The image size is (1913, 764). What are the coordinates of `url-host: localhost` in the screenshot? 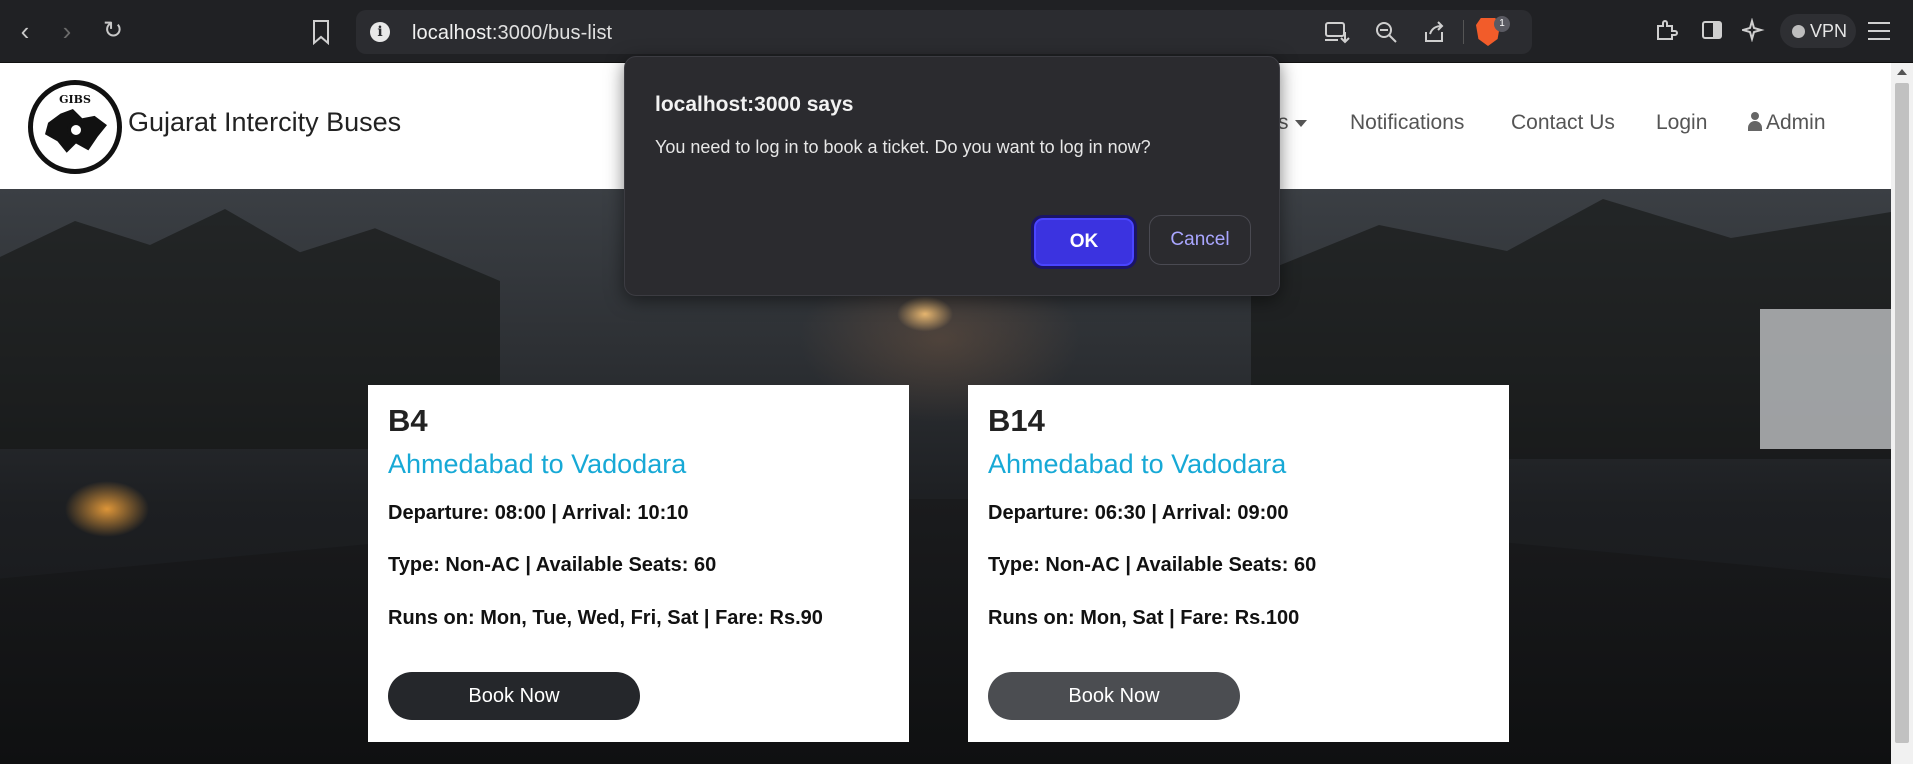 It's located at (452, 33).